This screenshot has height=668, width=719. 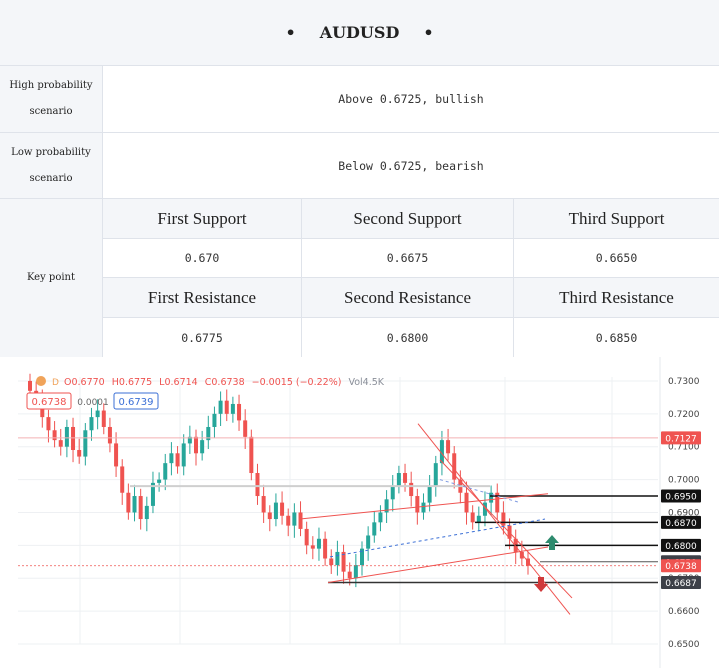 I want to click on price-tag: 0.6800, so click(x=681, y=545).